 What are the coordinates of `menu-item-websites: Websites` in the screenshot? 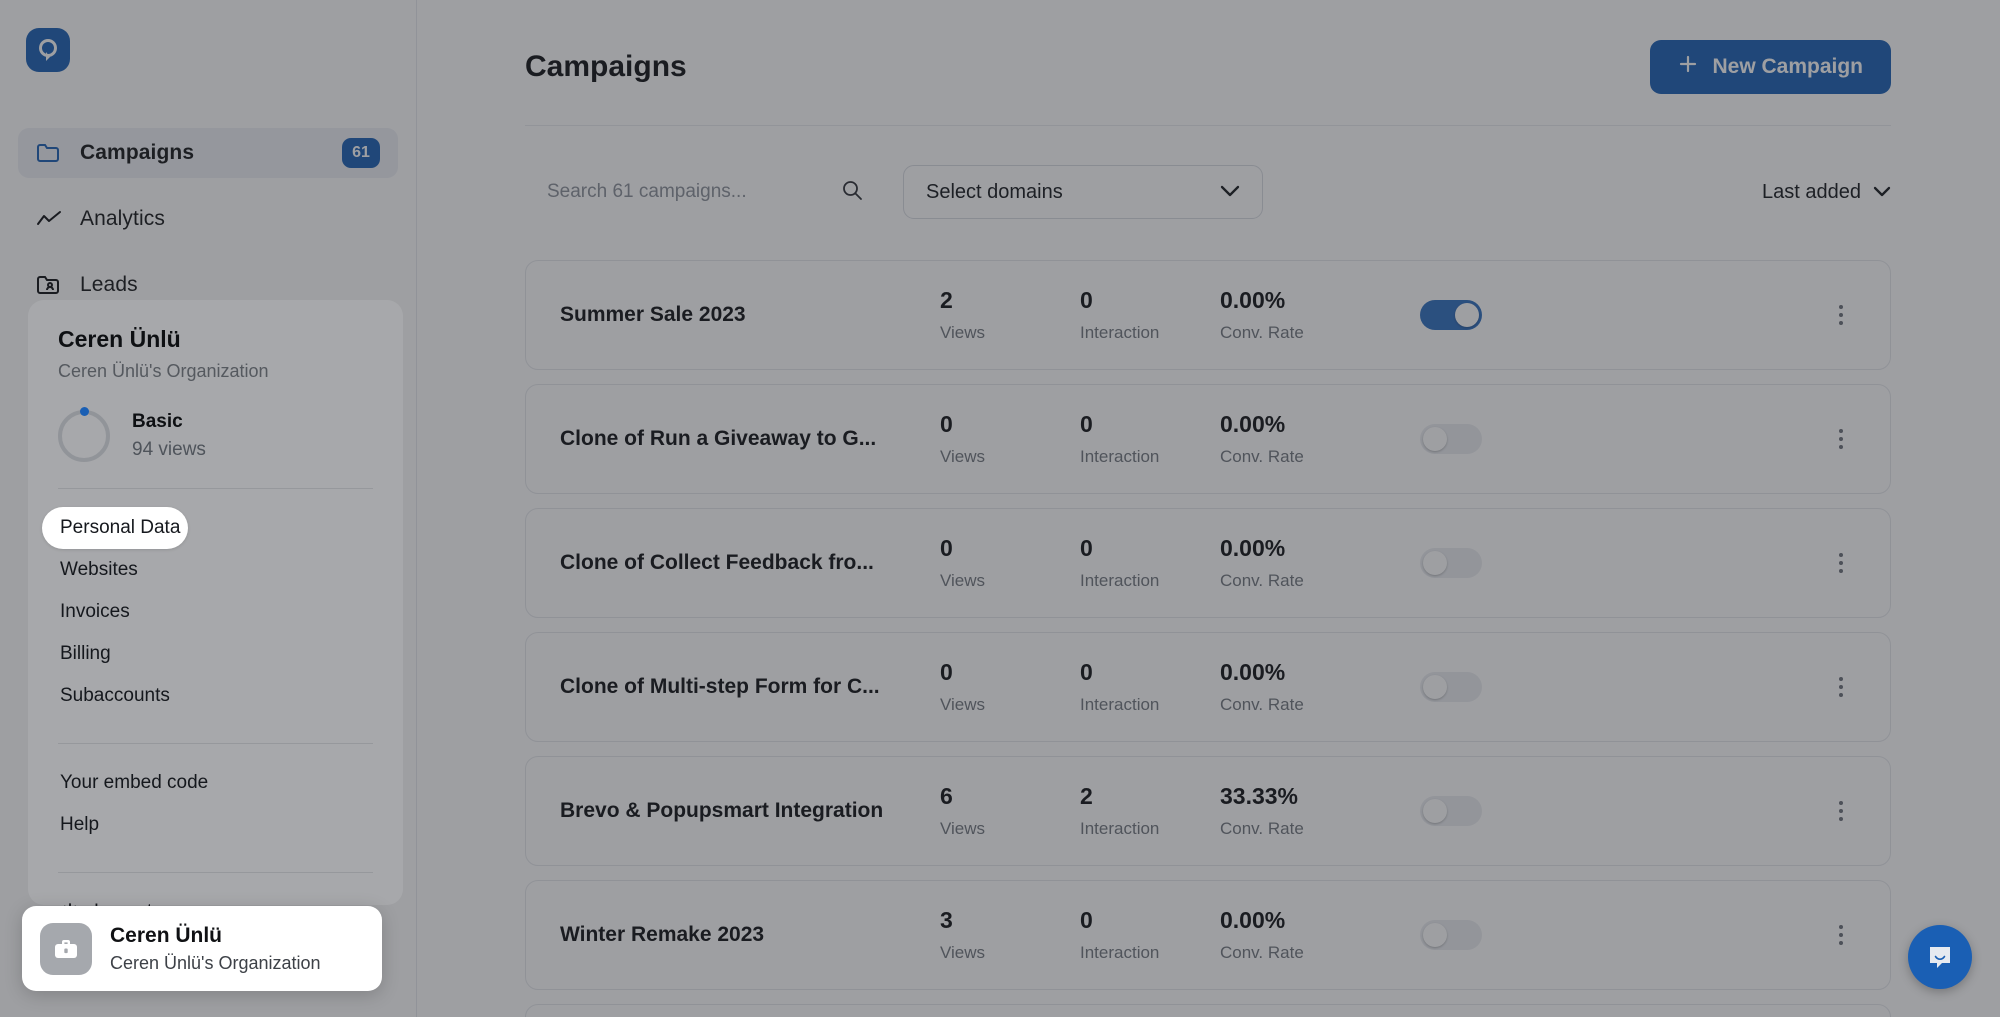 It's located at (215, 570).